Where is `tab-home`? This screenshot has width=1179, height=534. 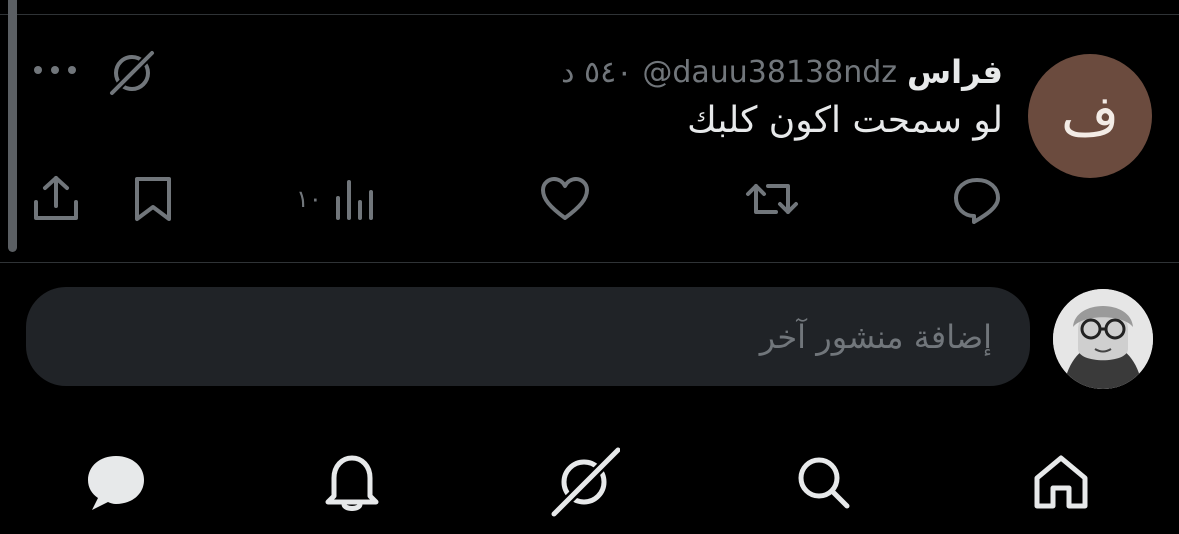 tab-home is located at coordinates (1061, 484).